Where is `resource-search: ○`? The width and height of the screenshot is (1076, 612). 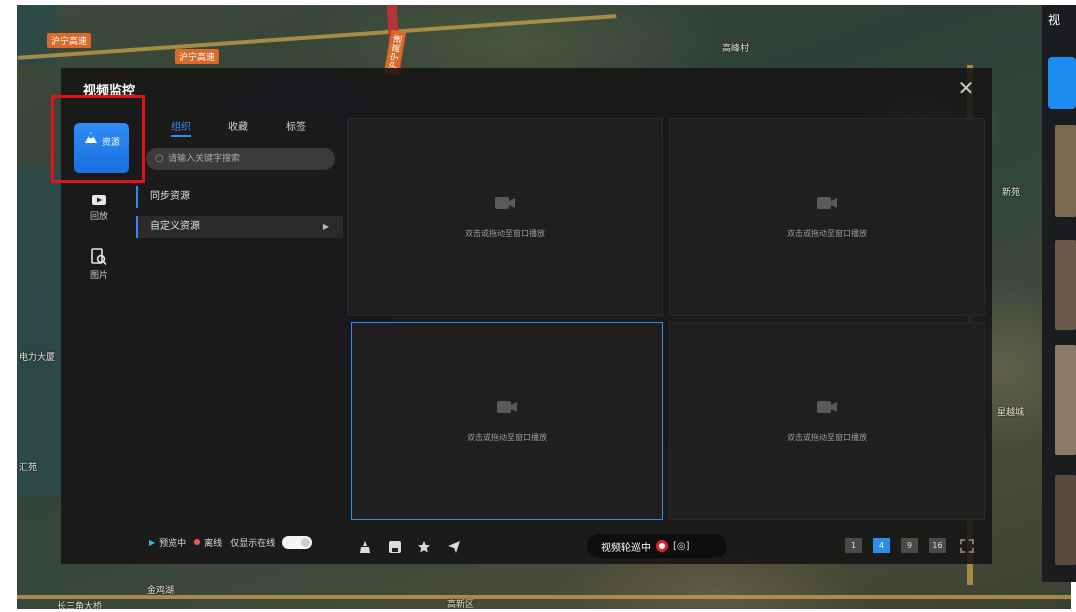
resource-search: ○ is located at coordinates (240, 159).